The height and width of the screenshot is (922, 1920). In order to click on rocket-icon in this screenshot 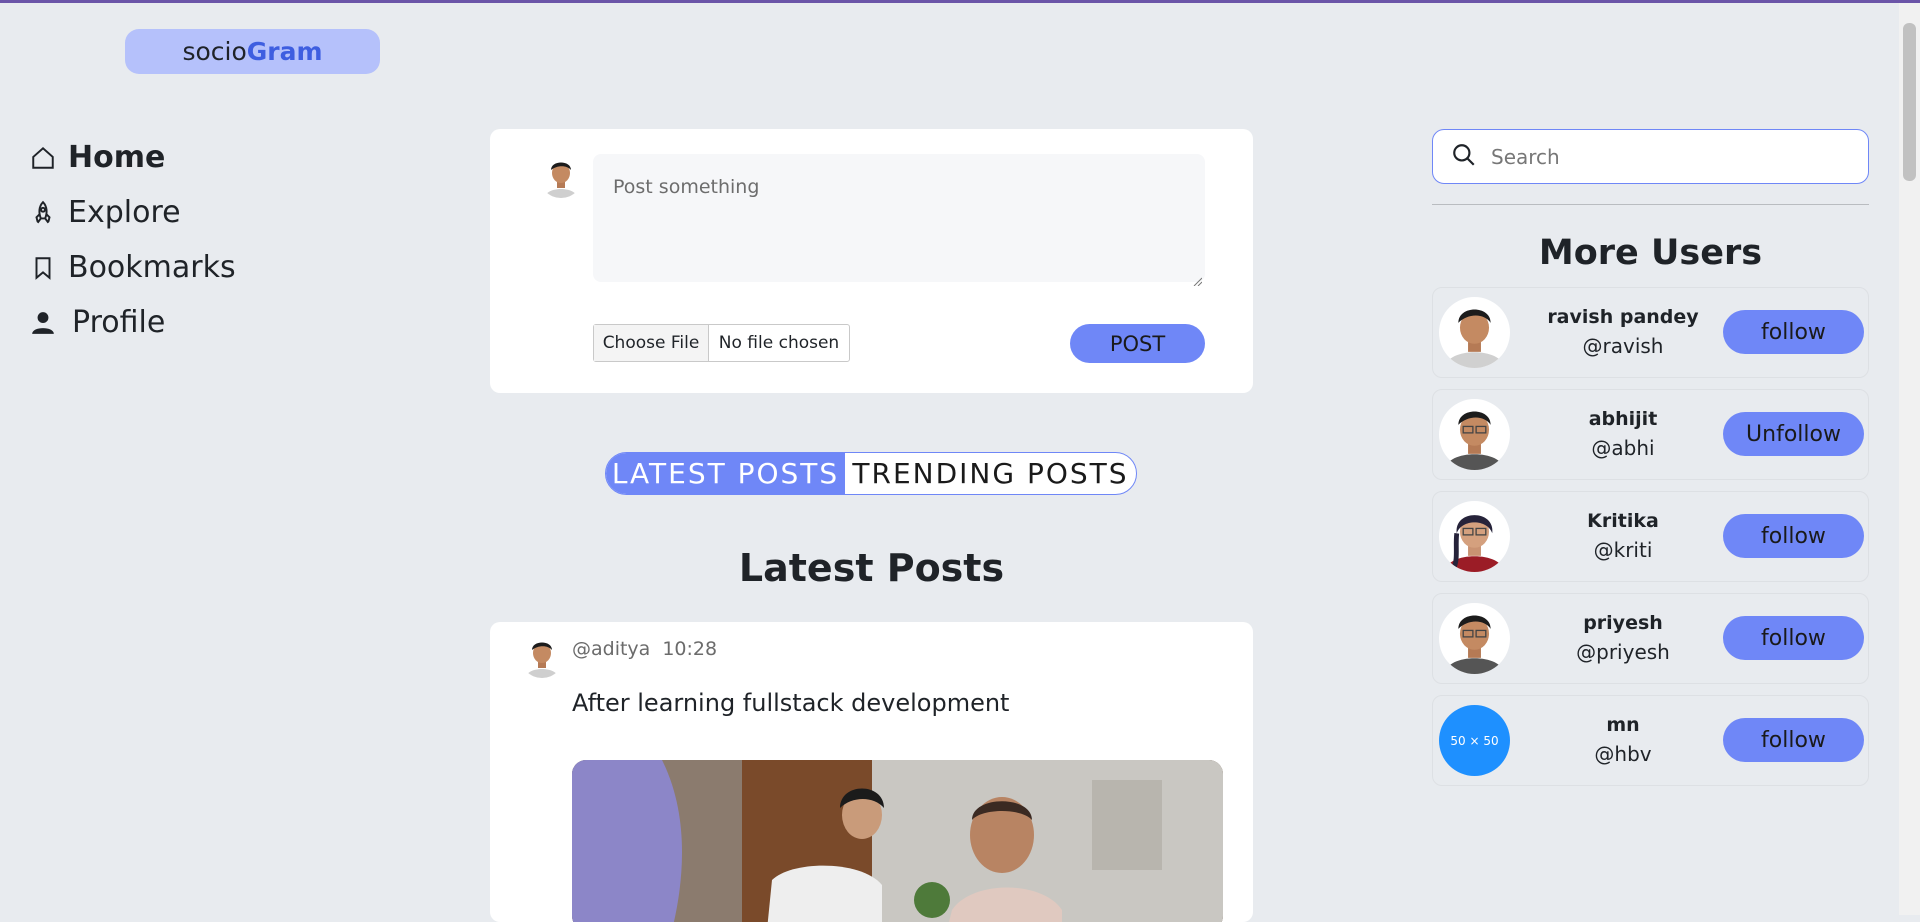, I will do `click(43, 213)`.